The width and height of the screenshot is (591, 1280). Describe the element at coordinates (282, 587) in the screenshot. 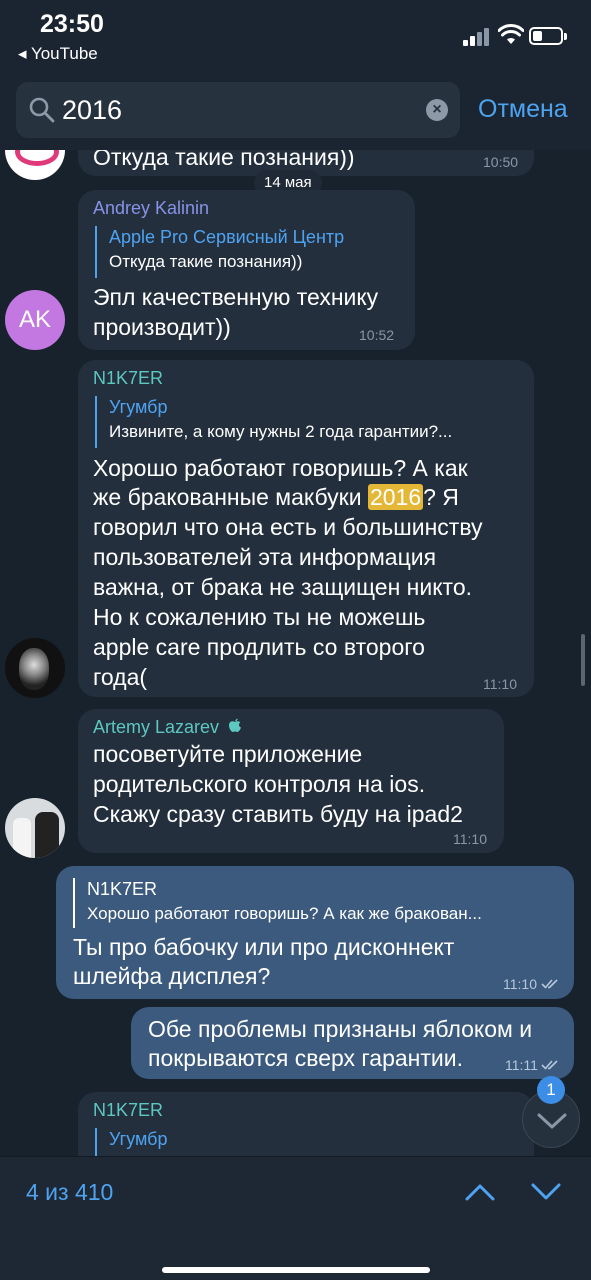

I see `message-text: важна, от брака не защищен никто.` at that location.